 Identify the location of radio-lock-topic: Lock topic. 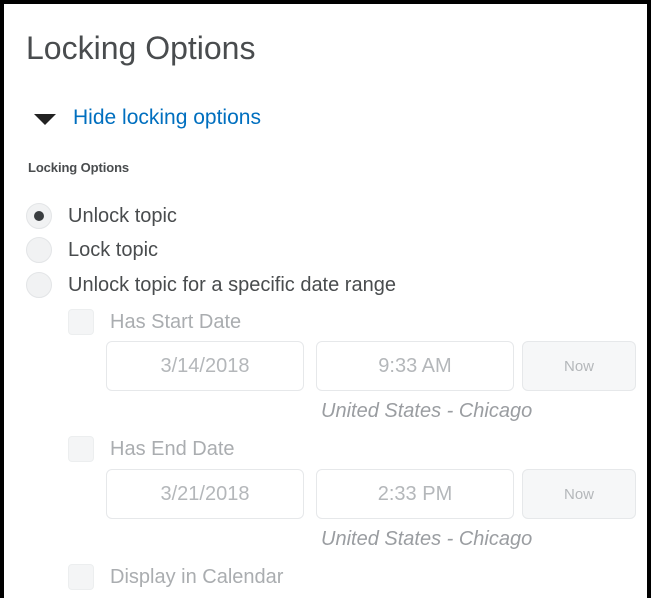
(92, 250).